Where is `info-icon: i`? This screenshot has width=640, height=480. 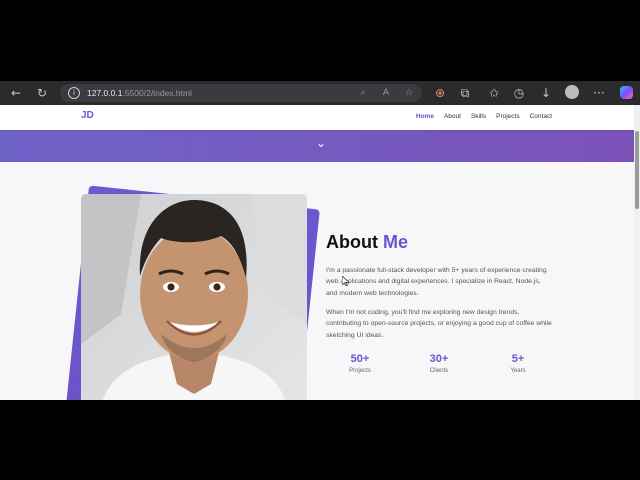 info-icon: i is located at coordinates (74, 93).